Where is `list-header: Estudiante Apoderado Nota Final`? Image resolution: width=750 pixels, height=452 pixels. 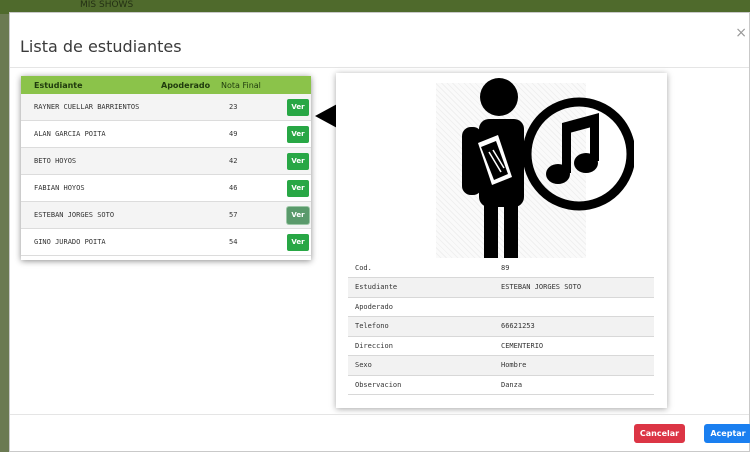 list-header: Estudiante Apoderado Nota Final is located at coordinates (166, 85).